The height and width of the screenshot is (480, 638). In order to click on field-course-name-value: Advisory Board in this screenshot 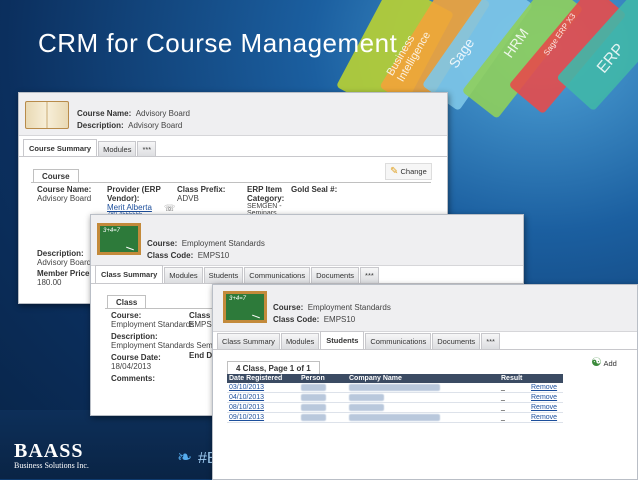, I will do `click(64, 198)`.